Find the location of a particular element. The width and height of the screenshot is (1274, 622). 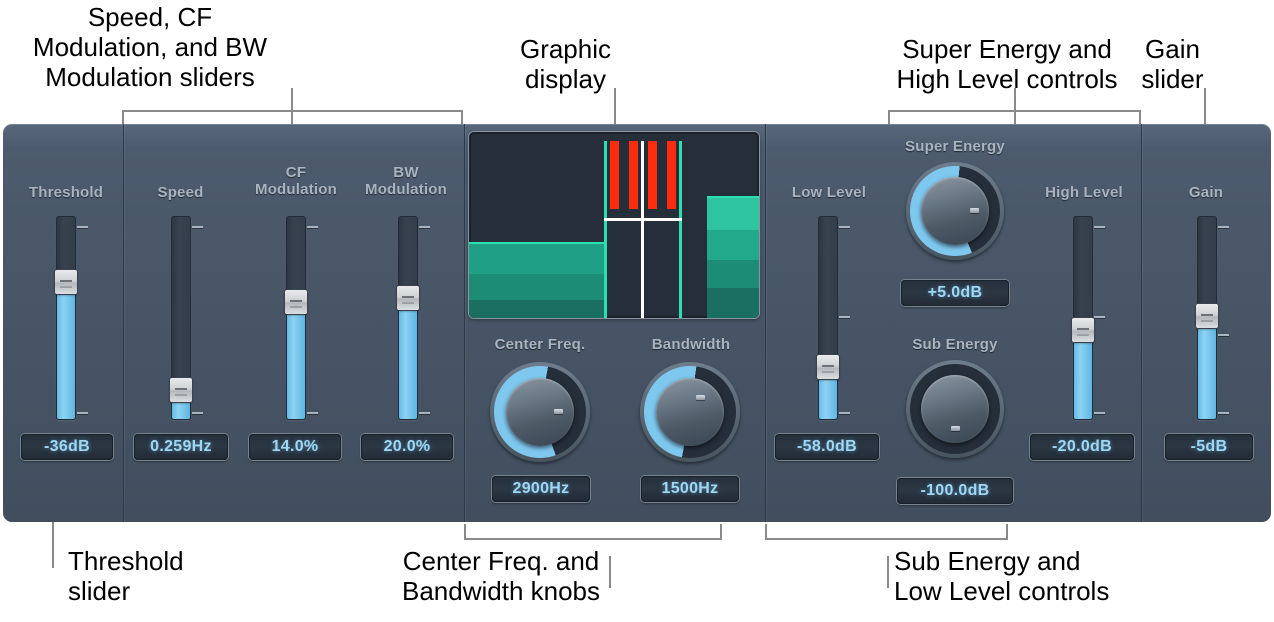

gain-tick-bottom is located at coordinates (1223, 413).